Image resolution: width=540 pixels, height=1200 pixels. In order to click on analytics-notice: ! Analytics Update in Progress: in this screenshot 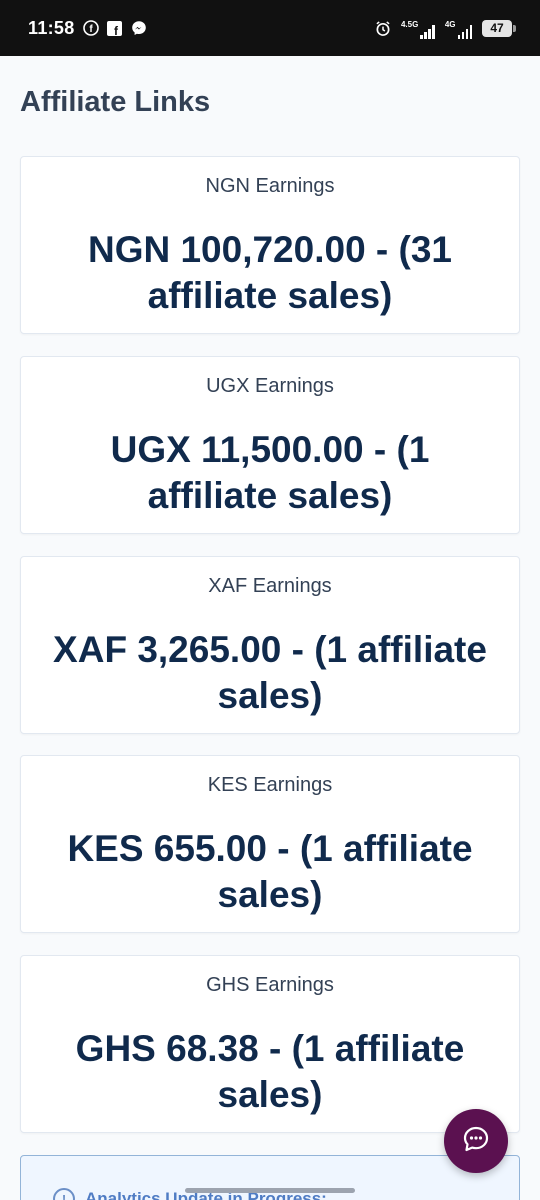, I will do `click(270, 1177)`.